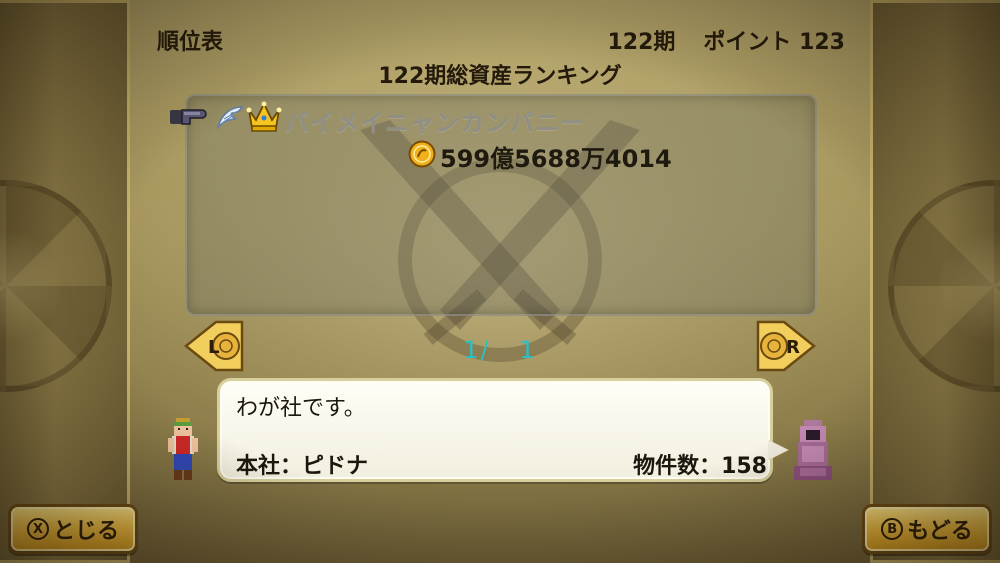 This screenshot has height=563, width=1000. I want to click on ranking-company-name: バイメイニャンカンパニー, so click(435, 120).